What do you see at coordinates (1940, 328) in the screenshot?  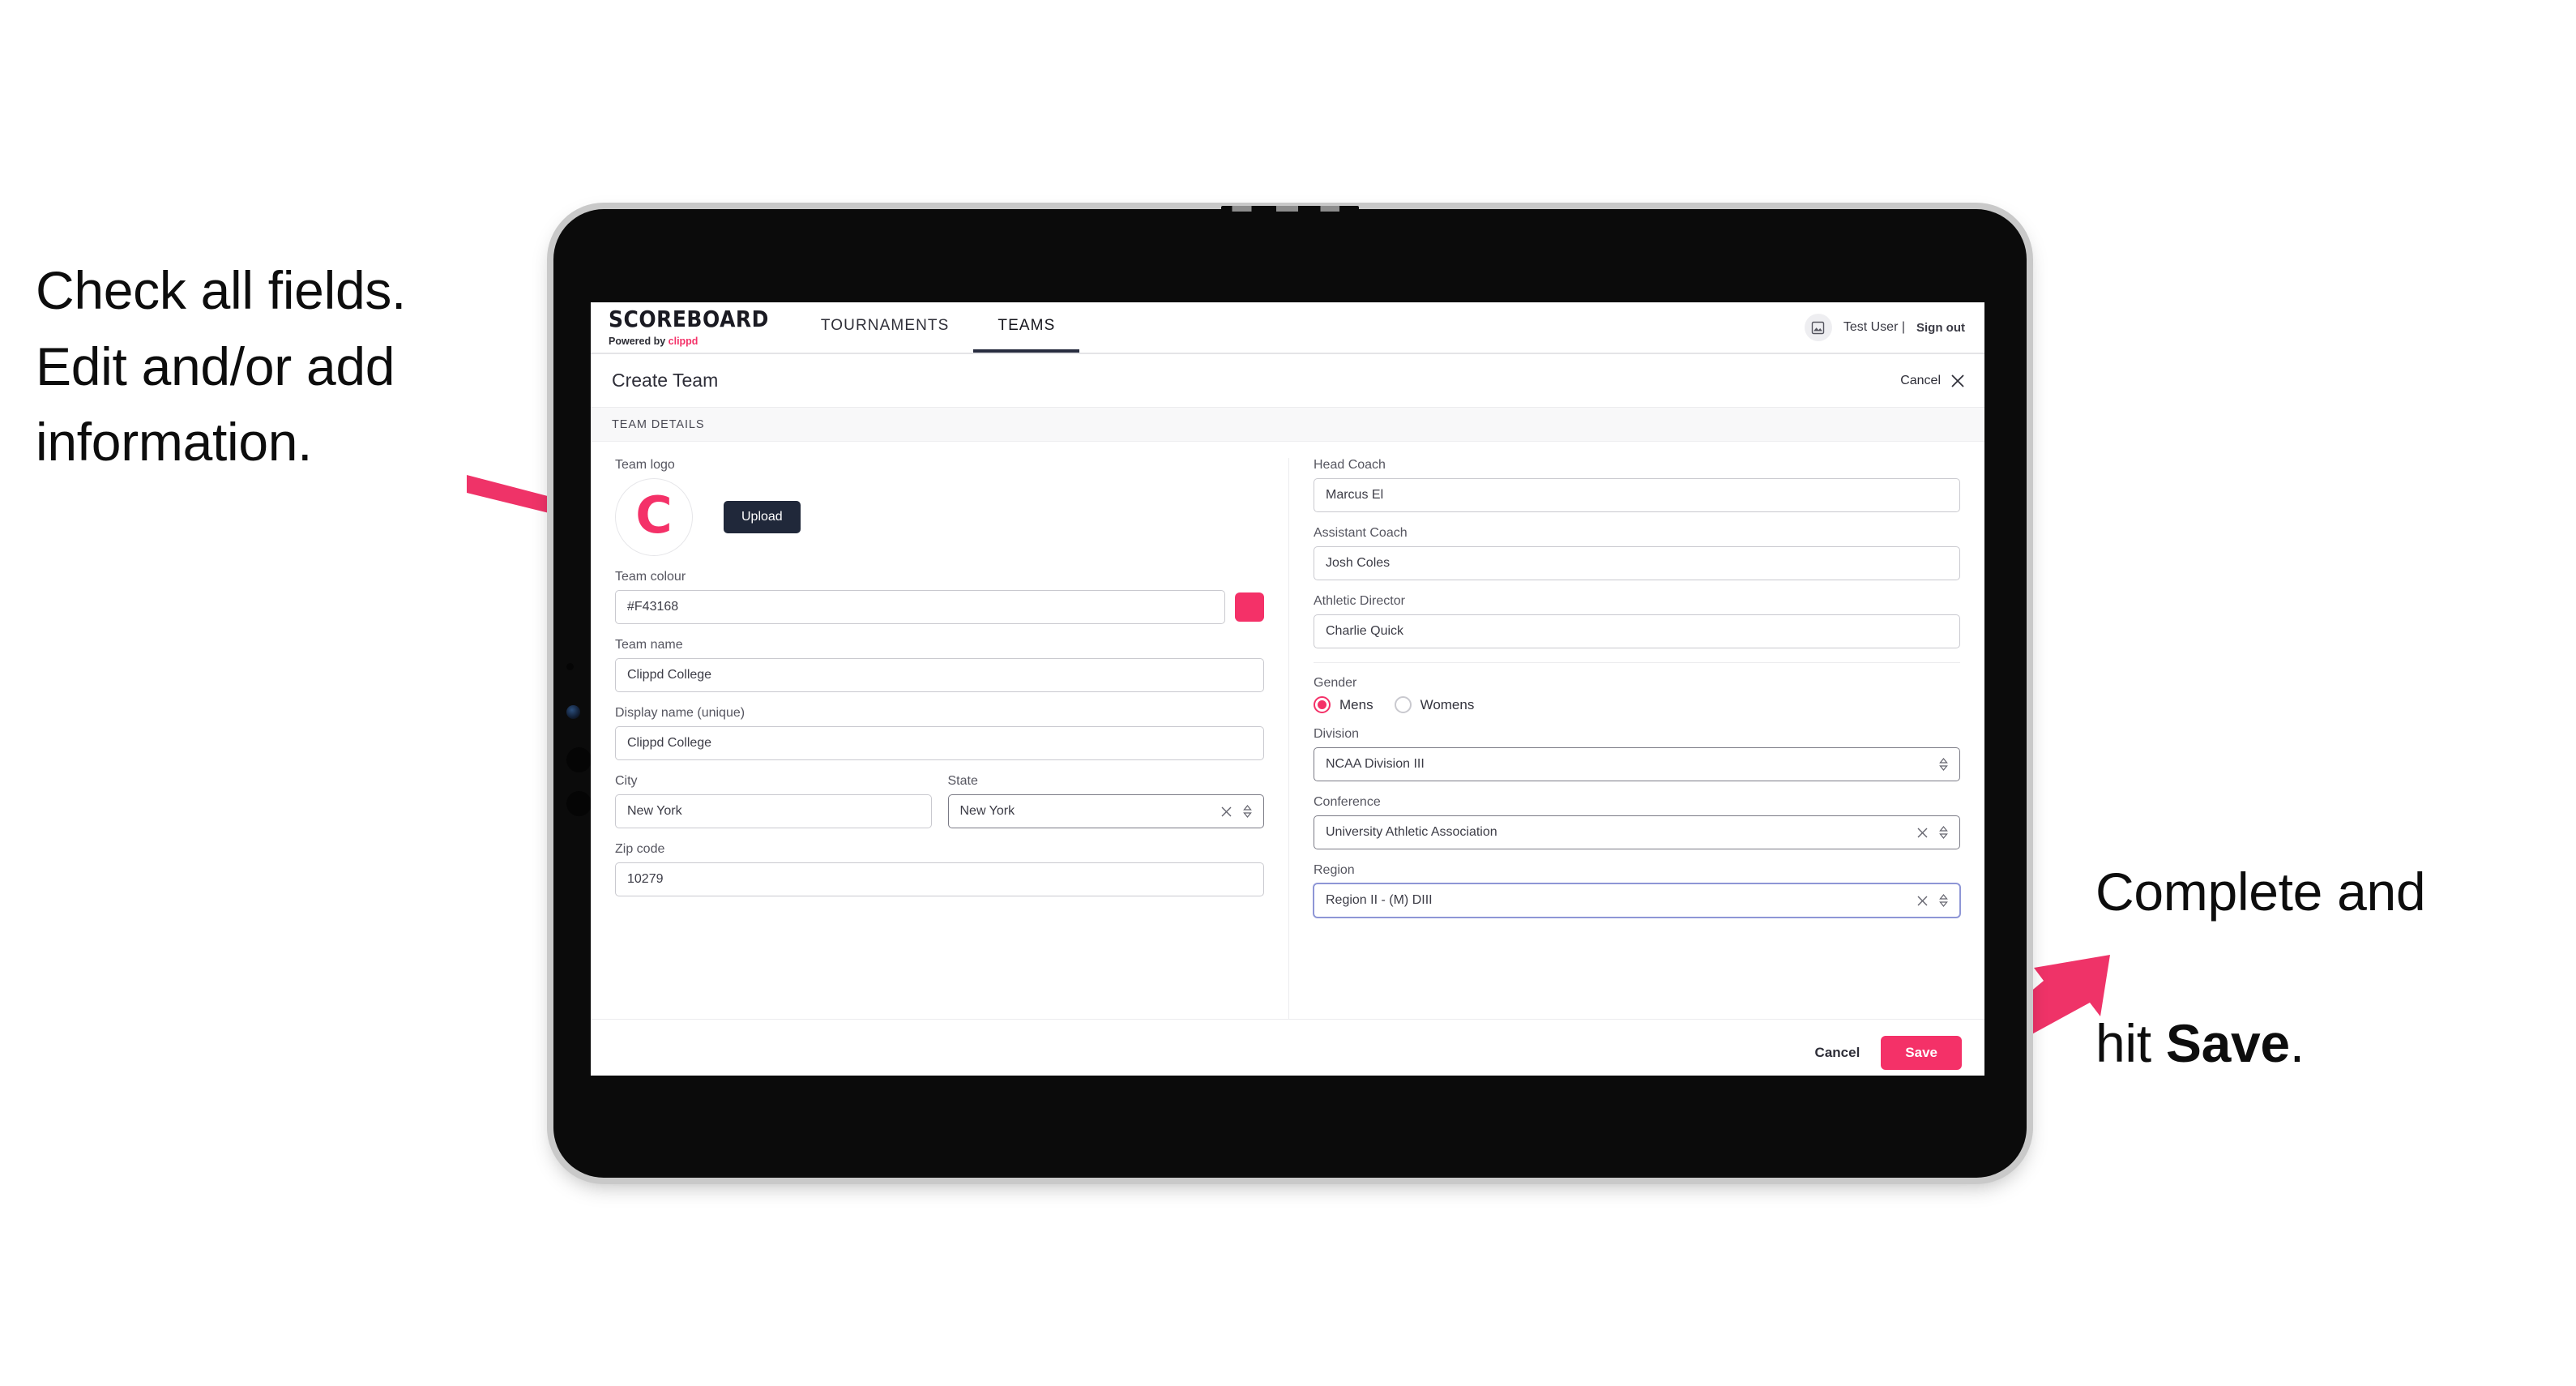 I see `sign-out-link: Sign out` at bounding box center [1940, 328].